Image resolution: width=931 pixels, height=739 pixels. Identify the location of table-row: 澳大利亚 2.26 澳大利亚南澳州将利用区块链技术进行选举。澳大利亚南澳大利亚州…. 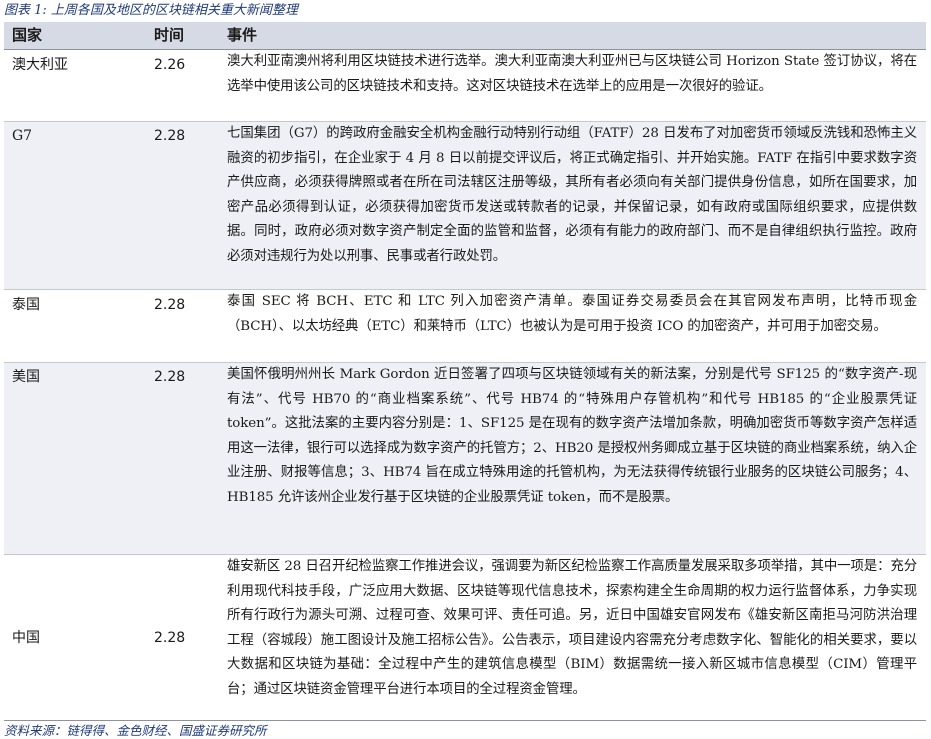
(465, 85).